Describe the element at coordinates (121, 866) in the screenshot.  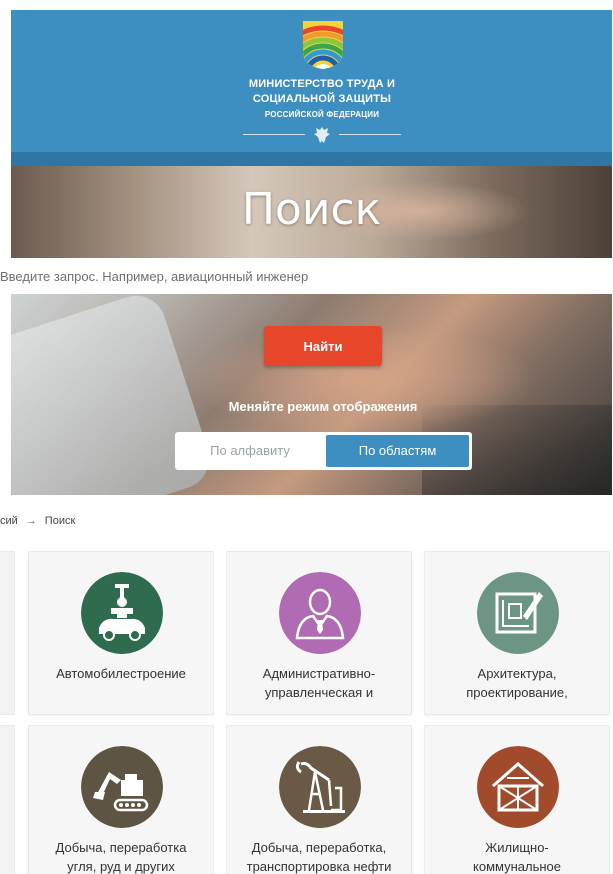
I see `category-label-line2: угля, руд и других` at that location.